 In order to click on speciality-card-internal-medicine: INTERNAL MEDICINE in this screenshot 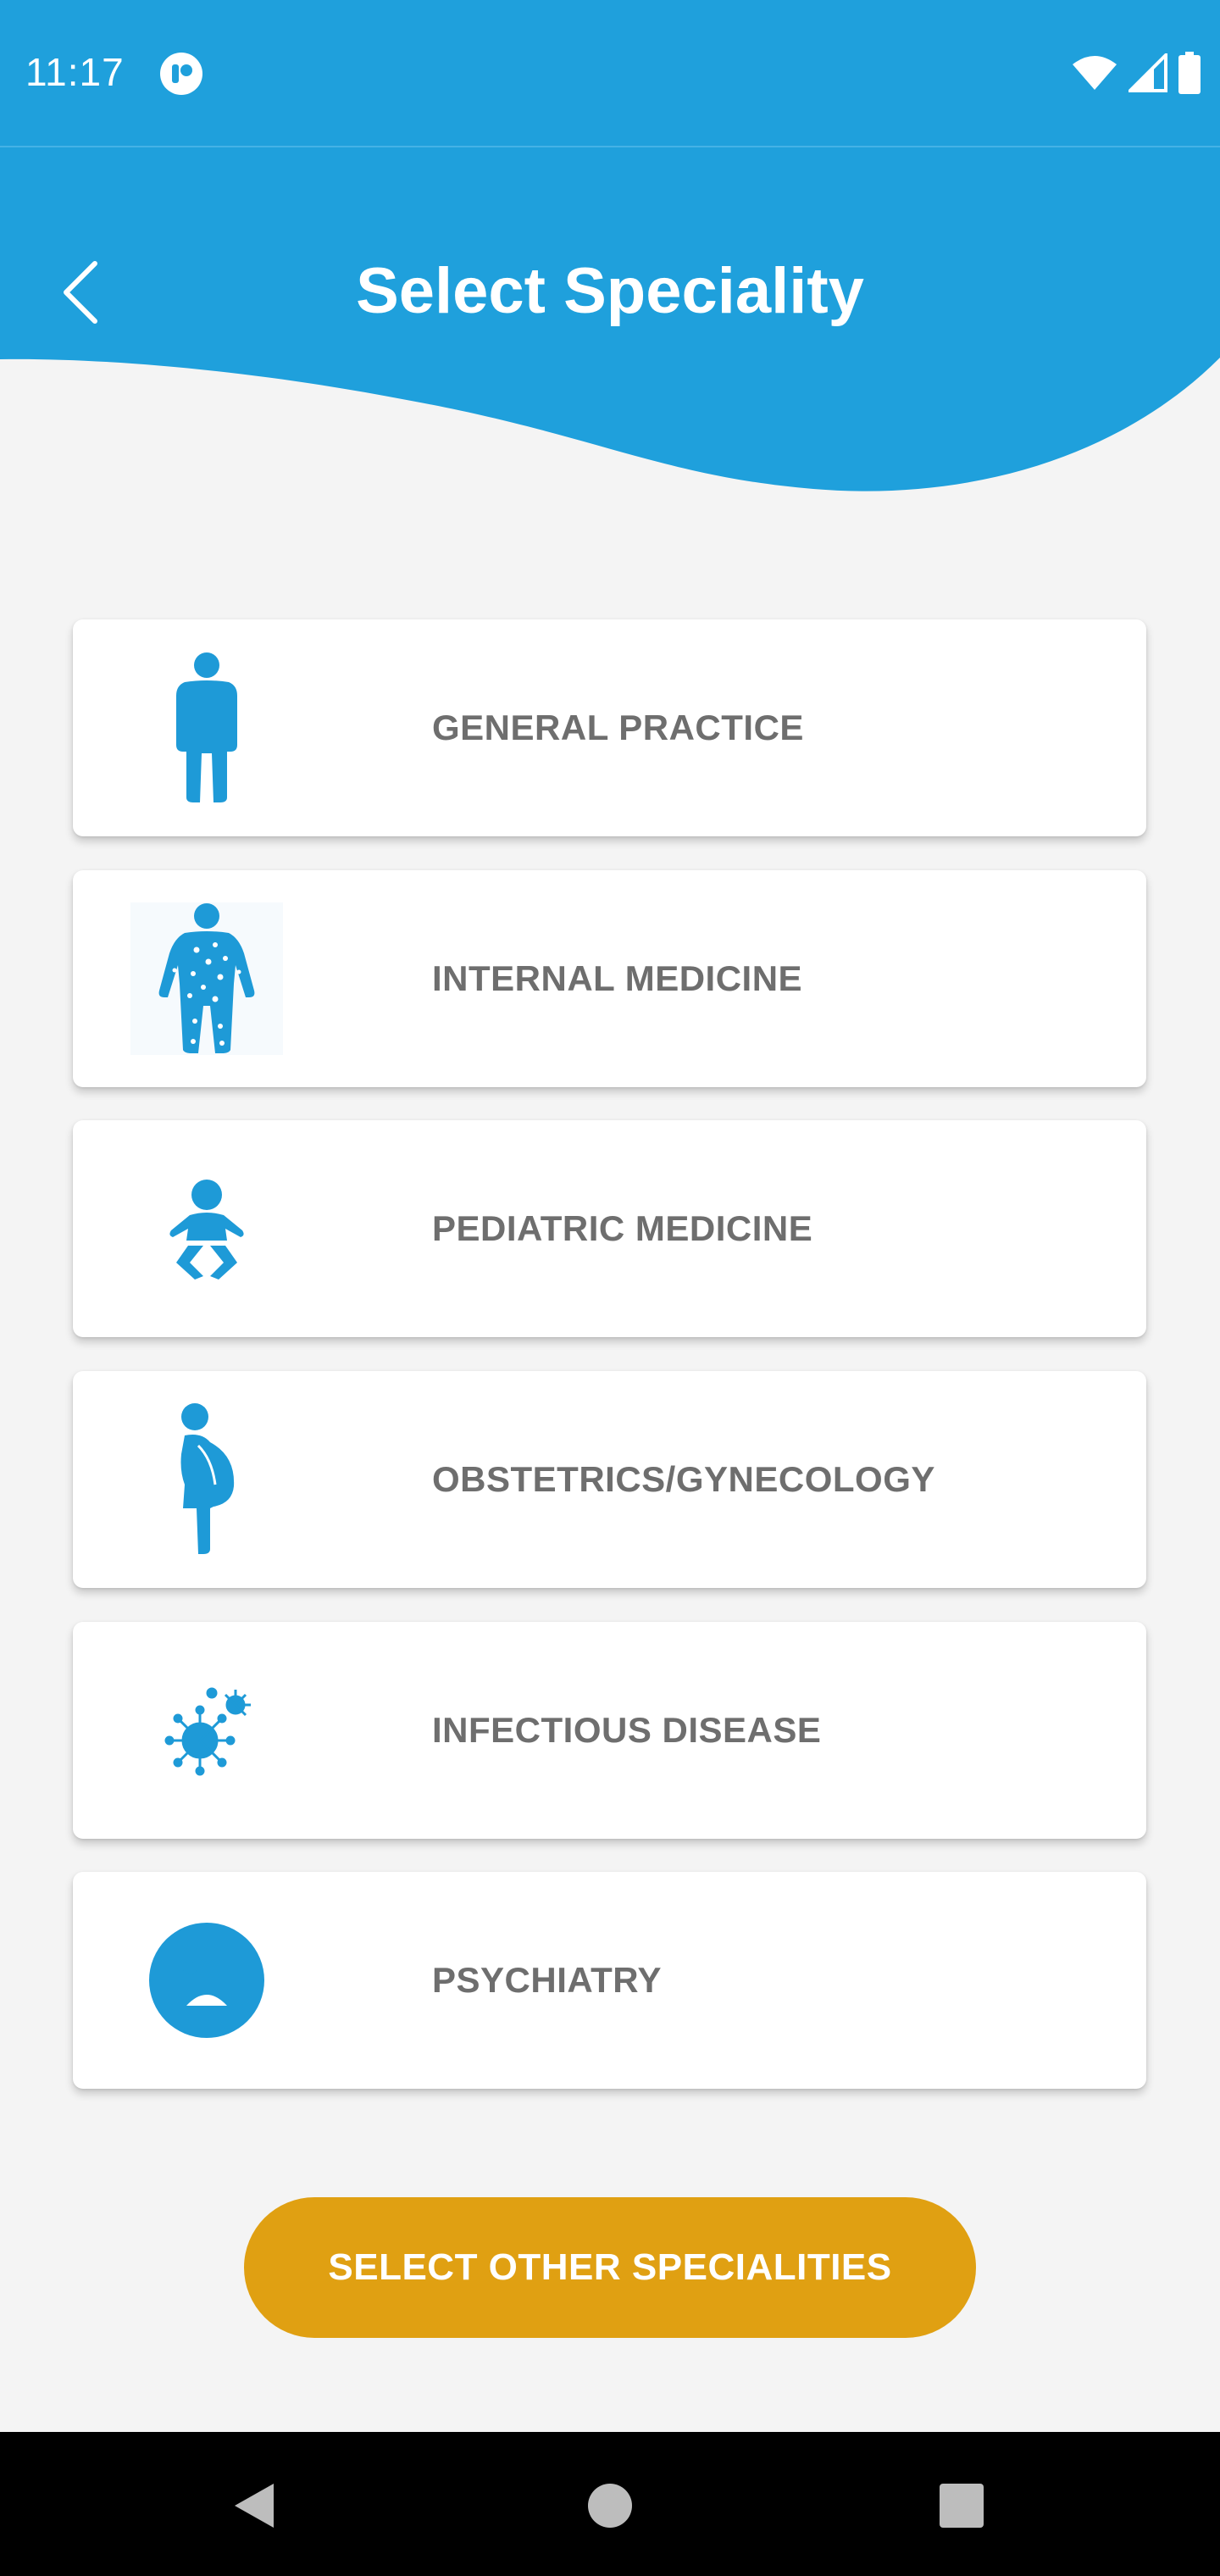, I will do `click(609, 978)`.